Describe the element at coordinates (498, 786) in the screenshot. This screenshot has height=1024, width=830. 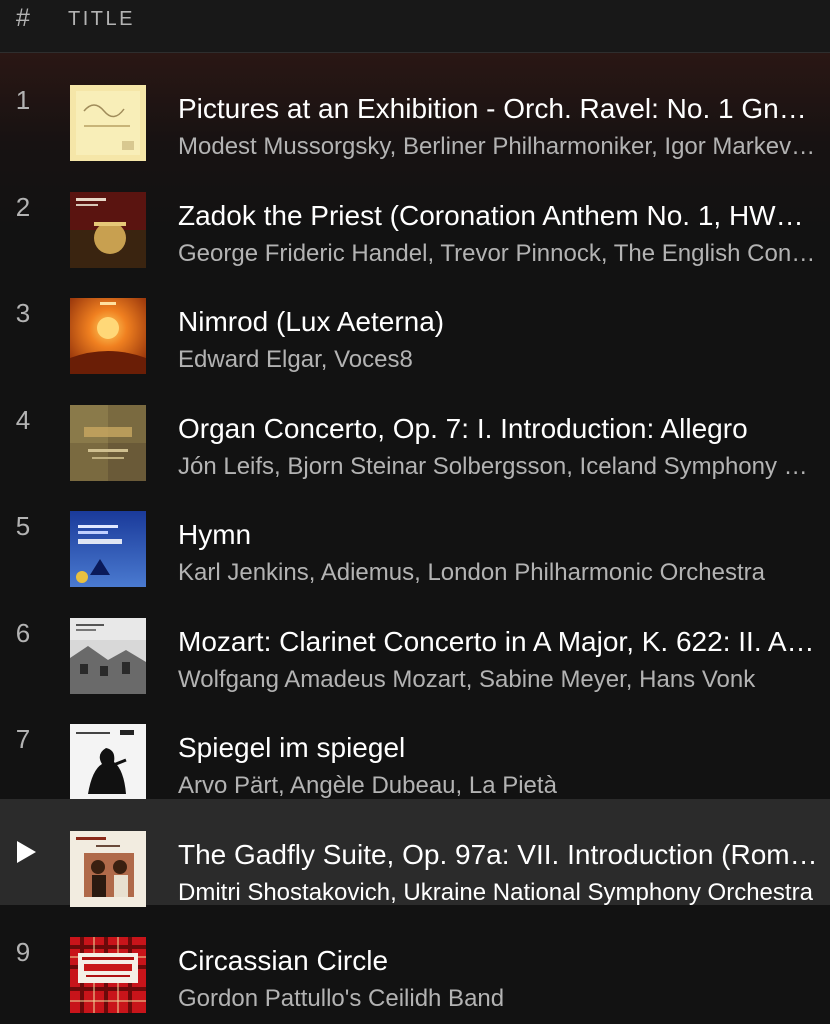
I see `track-artists: Arvo Pärt, Angèle Dubeau, La Pietà` at that location.